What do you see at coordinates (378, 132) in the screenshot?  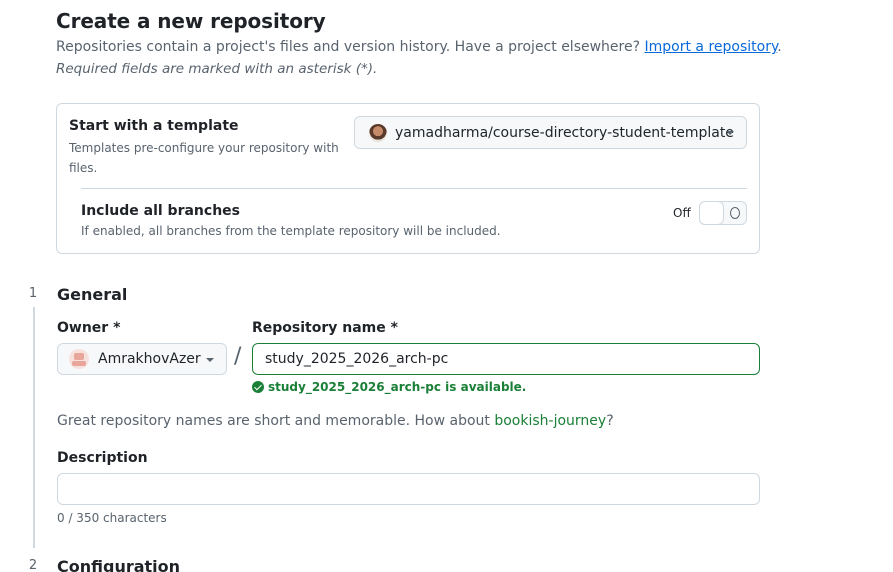 I see `template-owner-avatar` at bounding box center [378, 132].